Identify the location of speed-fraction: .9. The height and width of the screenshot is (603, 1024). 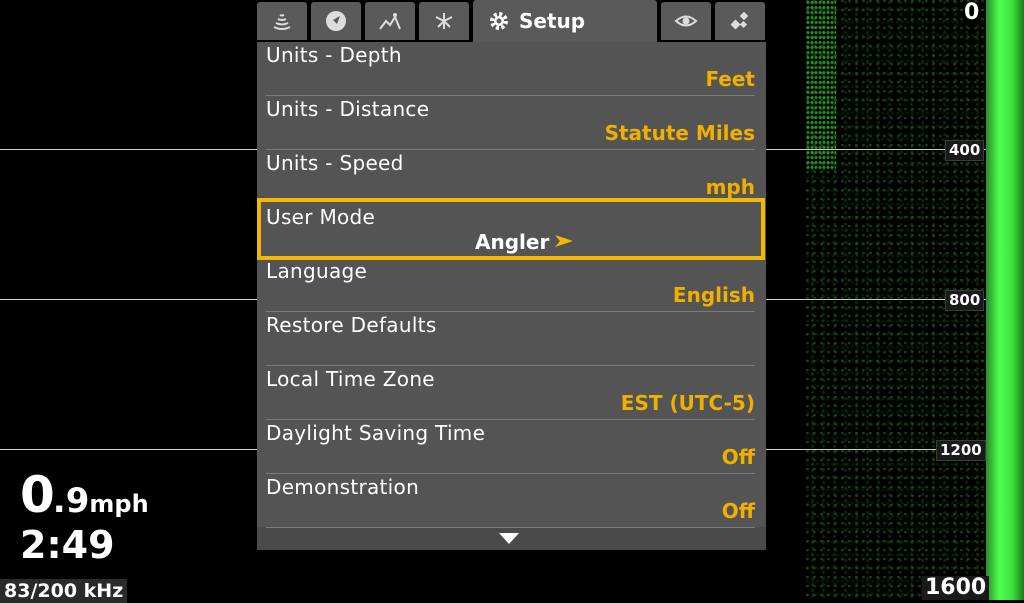
(71, 501).